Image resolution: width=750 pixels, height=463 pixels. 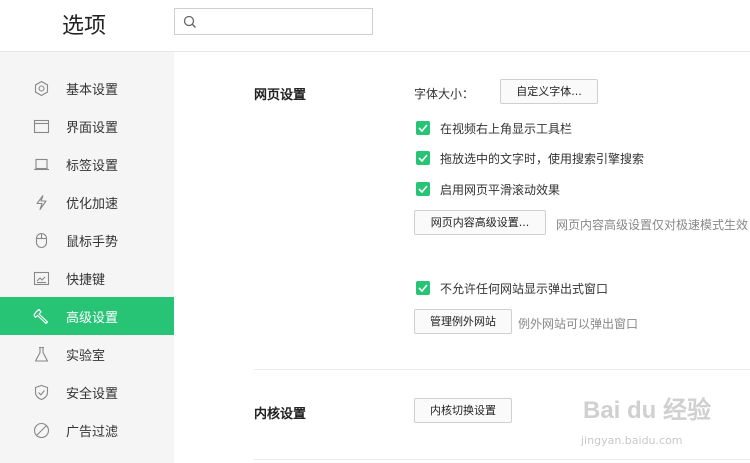 What do you see at coordinates (542, 159) in the screenshot?
I see `checkbox-label: 拖放选中的文字时，使用搜索引擎搜索` at bounding box center [542, 159].